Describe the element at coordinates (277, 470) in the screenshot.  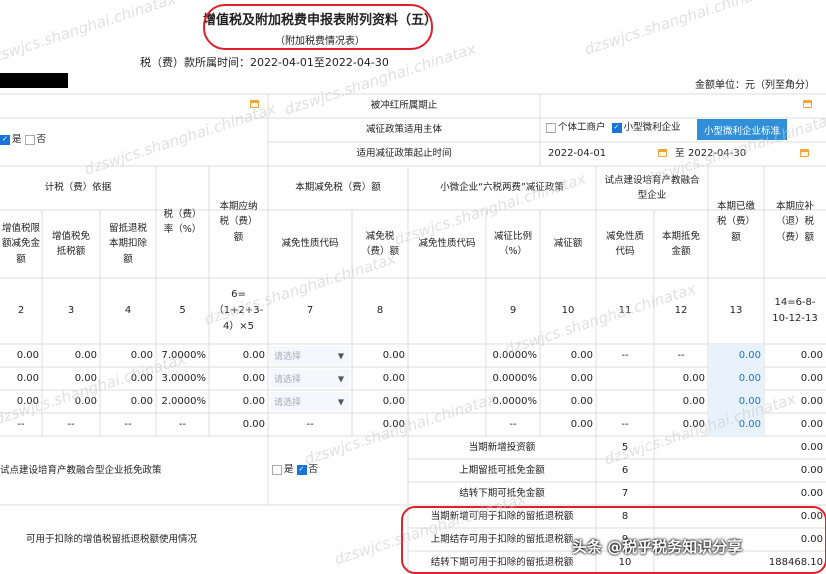
I see `pilot-yes-checkbox` at that location.